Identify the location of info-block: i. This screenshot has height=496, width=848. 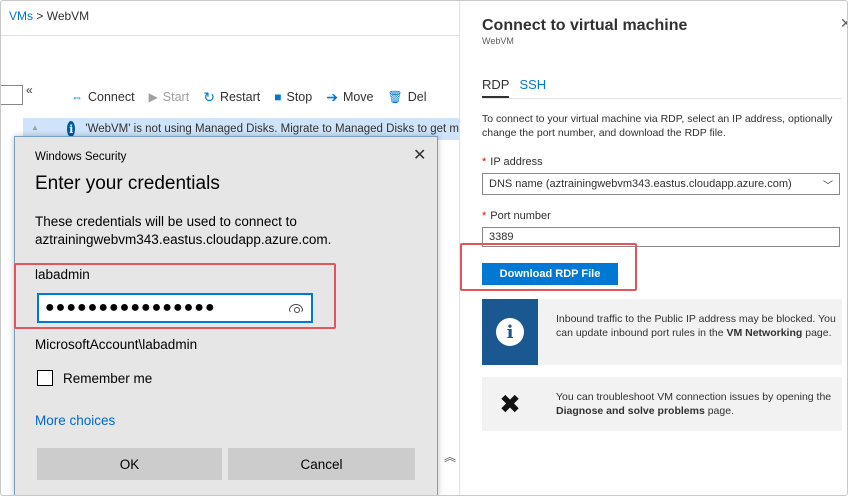
(510, 332).